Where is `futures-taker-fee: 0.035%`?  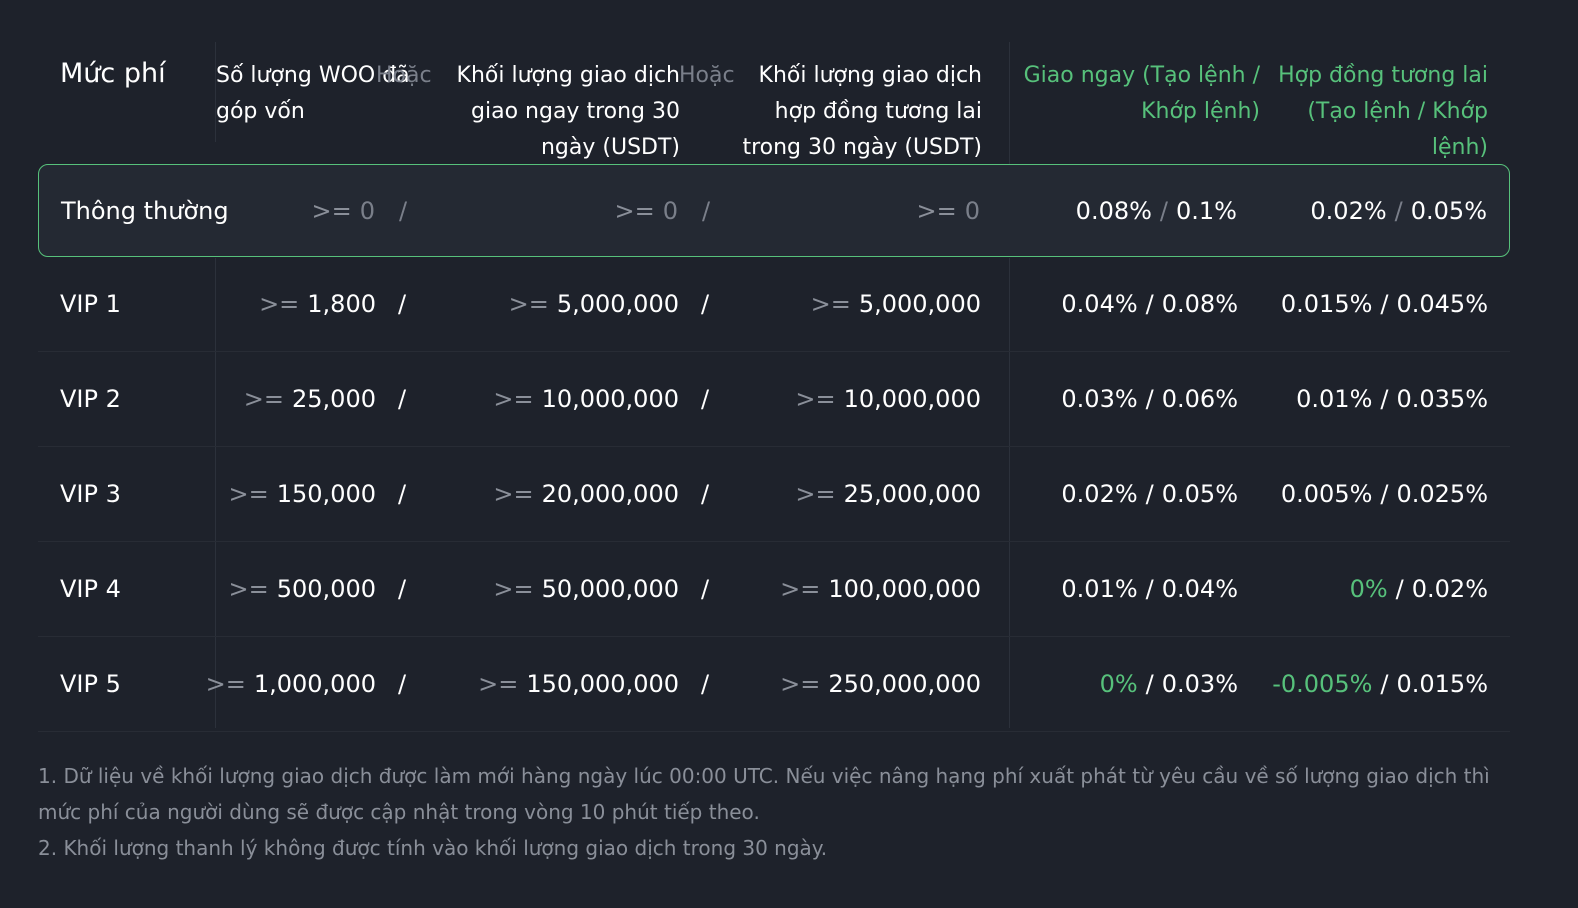 futures-taker-fee: 0.035% is located at coordinates (1442, 399).